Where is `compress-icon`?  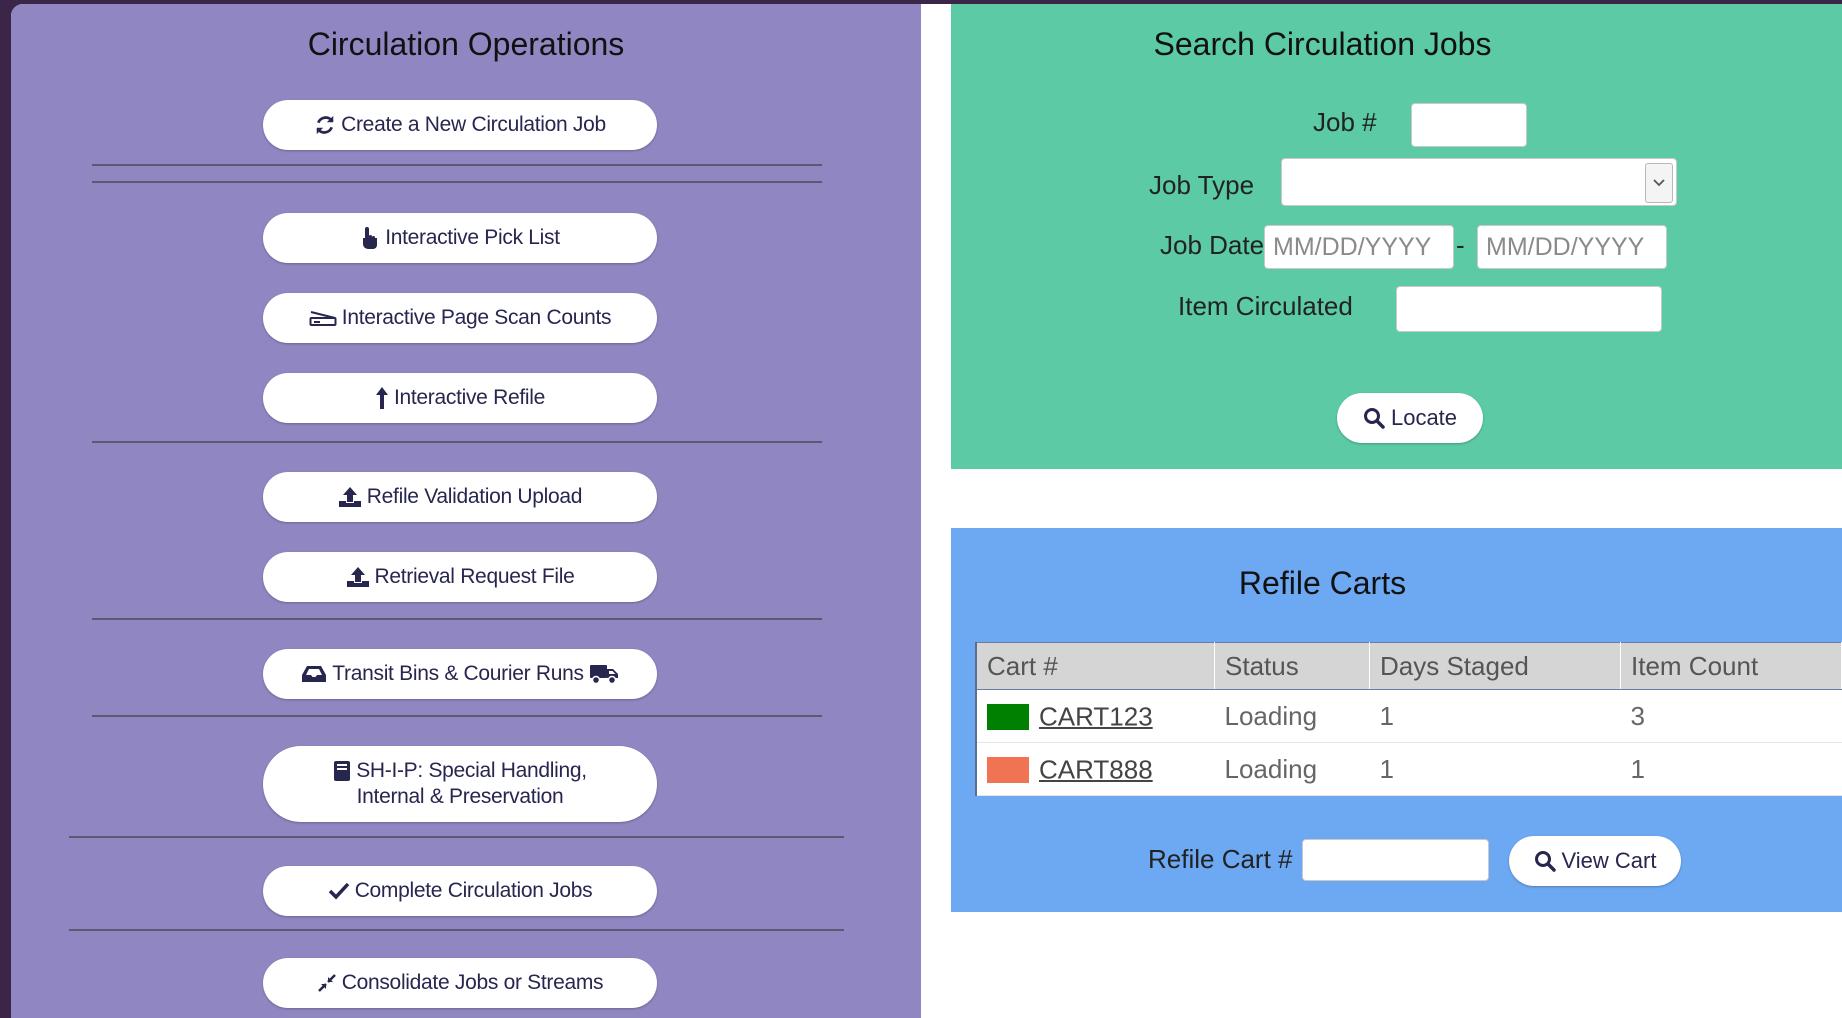
compress-icon is located at coordinates (327, 983).